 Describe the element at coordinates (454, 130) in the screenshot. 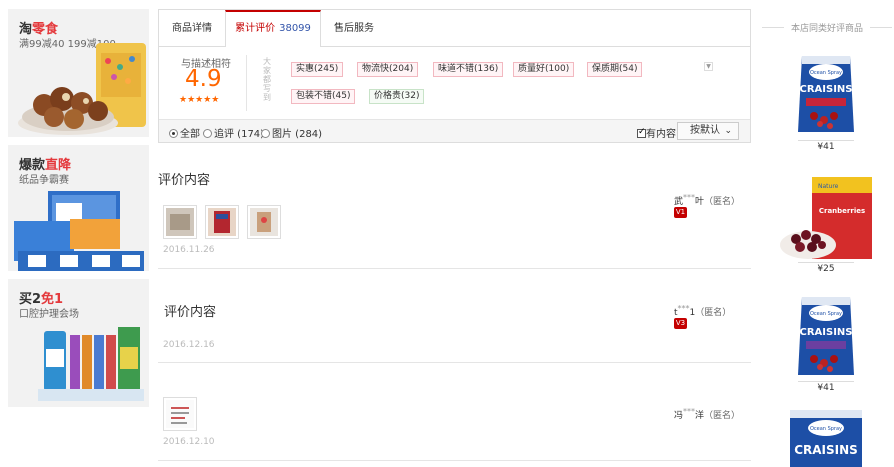

I see `filter-bar: 全部 追评 (174) 图片 (284) 有内容 按默认⌄` at that location.